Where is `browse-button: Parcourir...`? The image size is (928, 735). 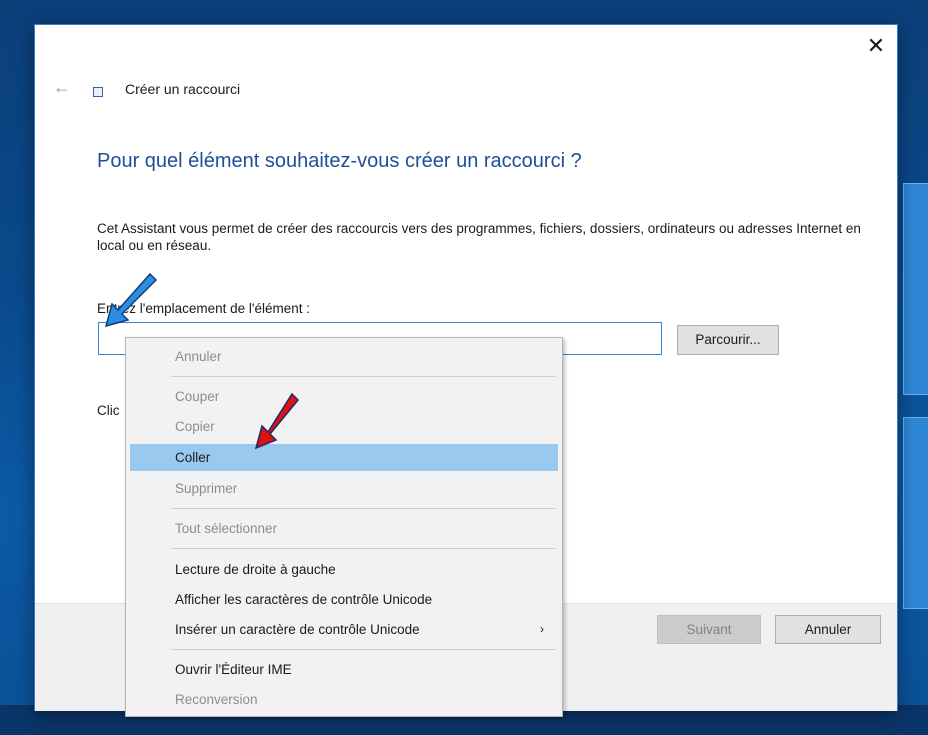 browse-button: Parcourir... is located at coordinates (728, 340).